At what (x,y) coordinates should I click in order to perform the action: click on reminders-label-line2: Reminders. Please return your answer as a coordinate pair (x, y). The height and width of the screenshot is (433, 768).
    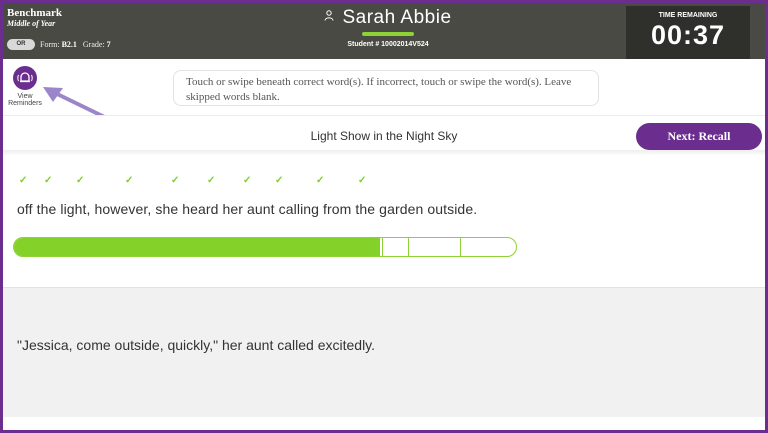
    Looking at the image, I should click on (25, 103).